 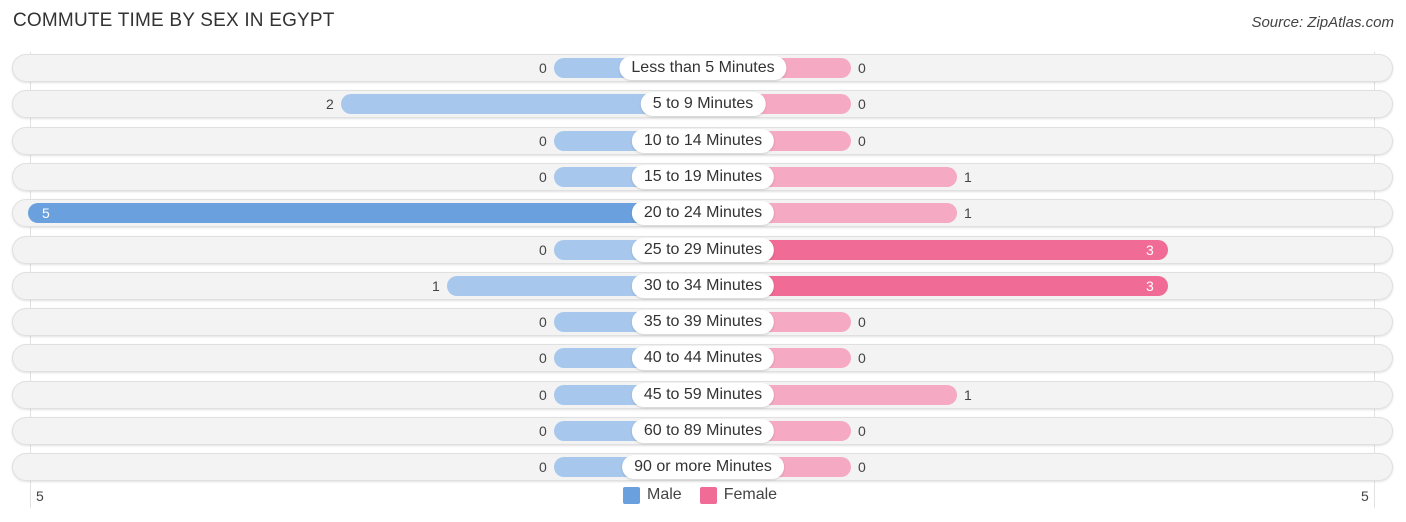 What do you see at coordinates (703, 213) in the screenshot?
I see `category-label: 20 to 24 Minutes` at bounding box center [703, 213].